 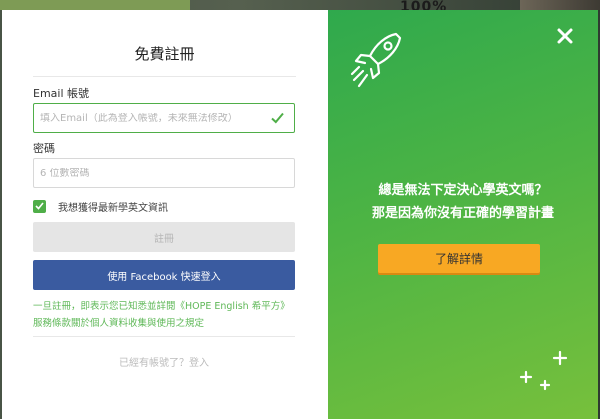 What do you see at coordinates (376, 60) in the screenshot?
I see `rocket-icon` at bounding box center [376, 60].